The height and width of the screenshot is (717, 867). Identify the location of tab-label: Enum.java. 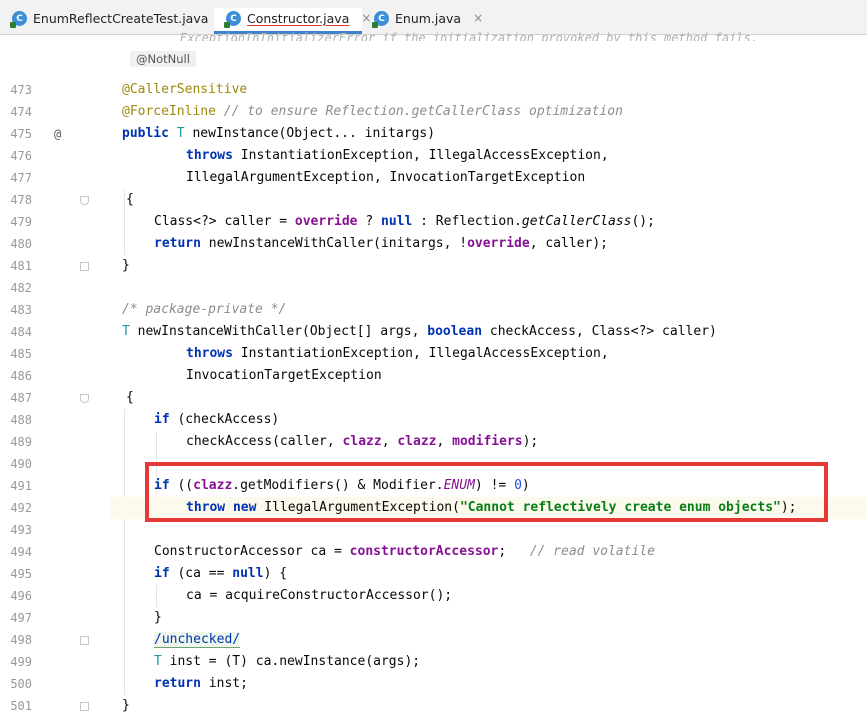
(428, 18).